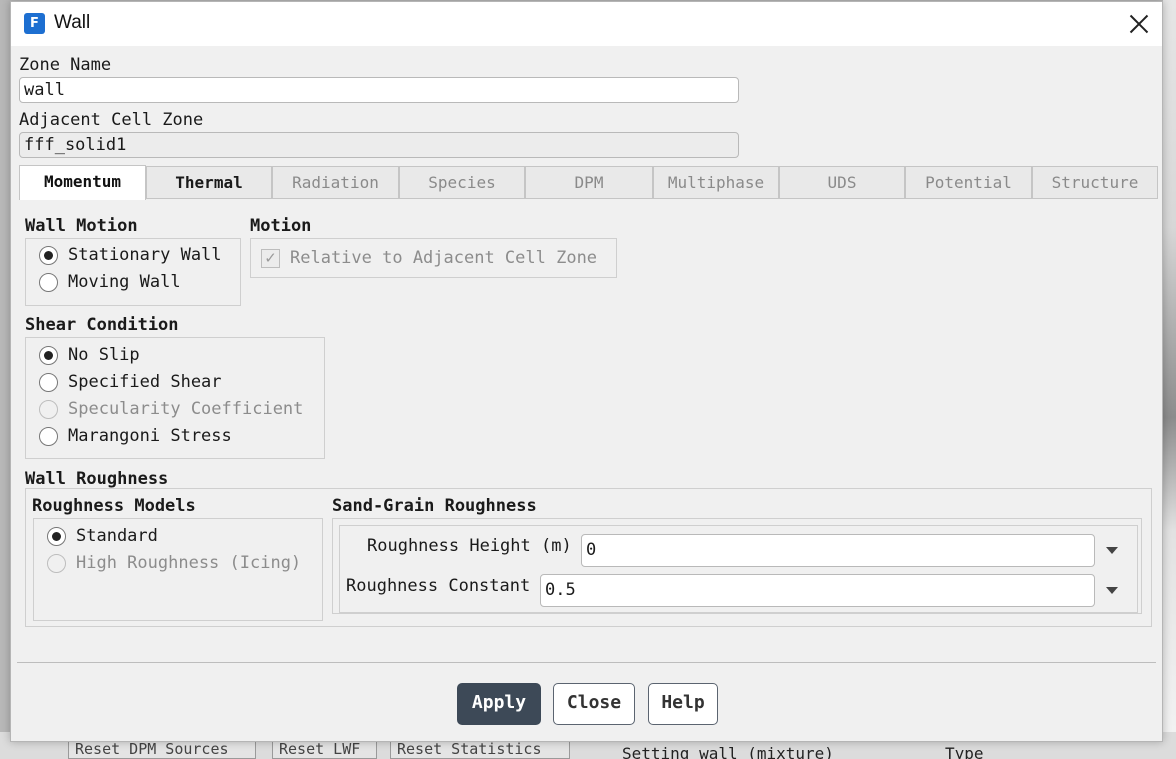  Describe the element at coordinates (438, 586) in the screenshot. I see `roughness-constant-label: Roughness Constant` at that location.